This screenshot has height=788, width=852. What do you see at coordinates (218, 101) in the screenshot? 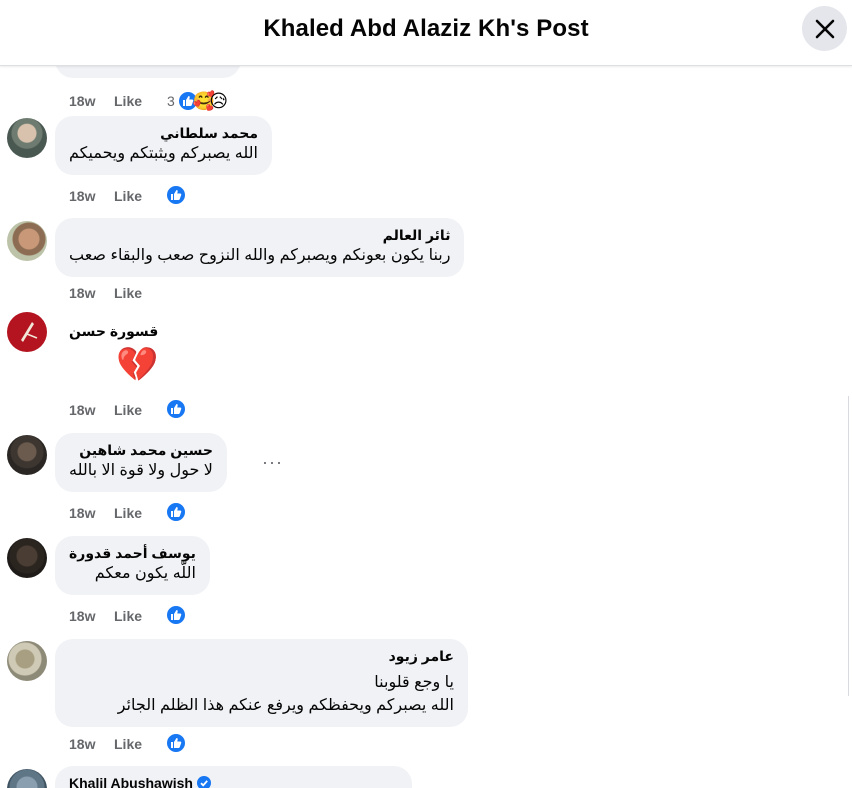
I see `sad-emoji-icon: 😥` at bounding box center [218, 101].